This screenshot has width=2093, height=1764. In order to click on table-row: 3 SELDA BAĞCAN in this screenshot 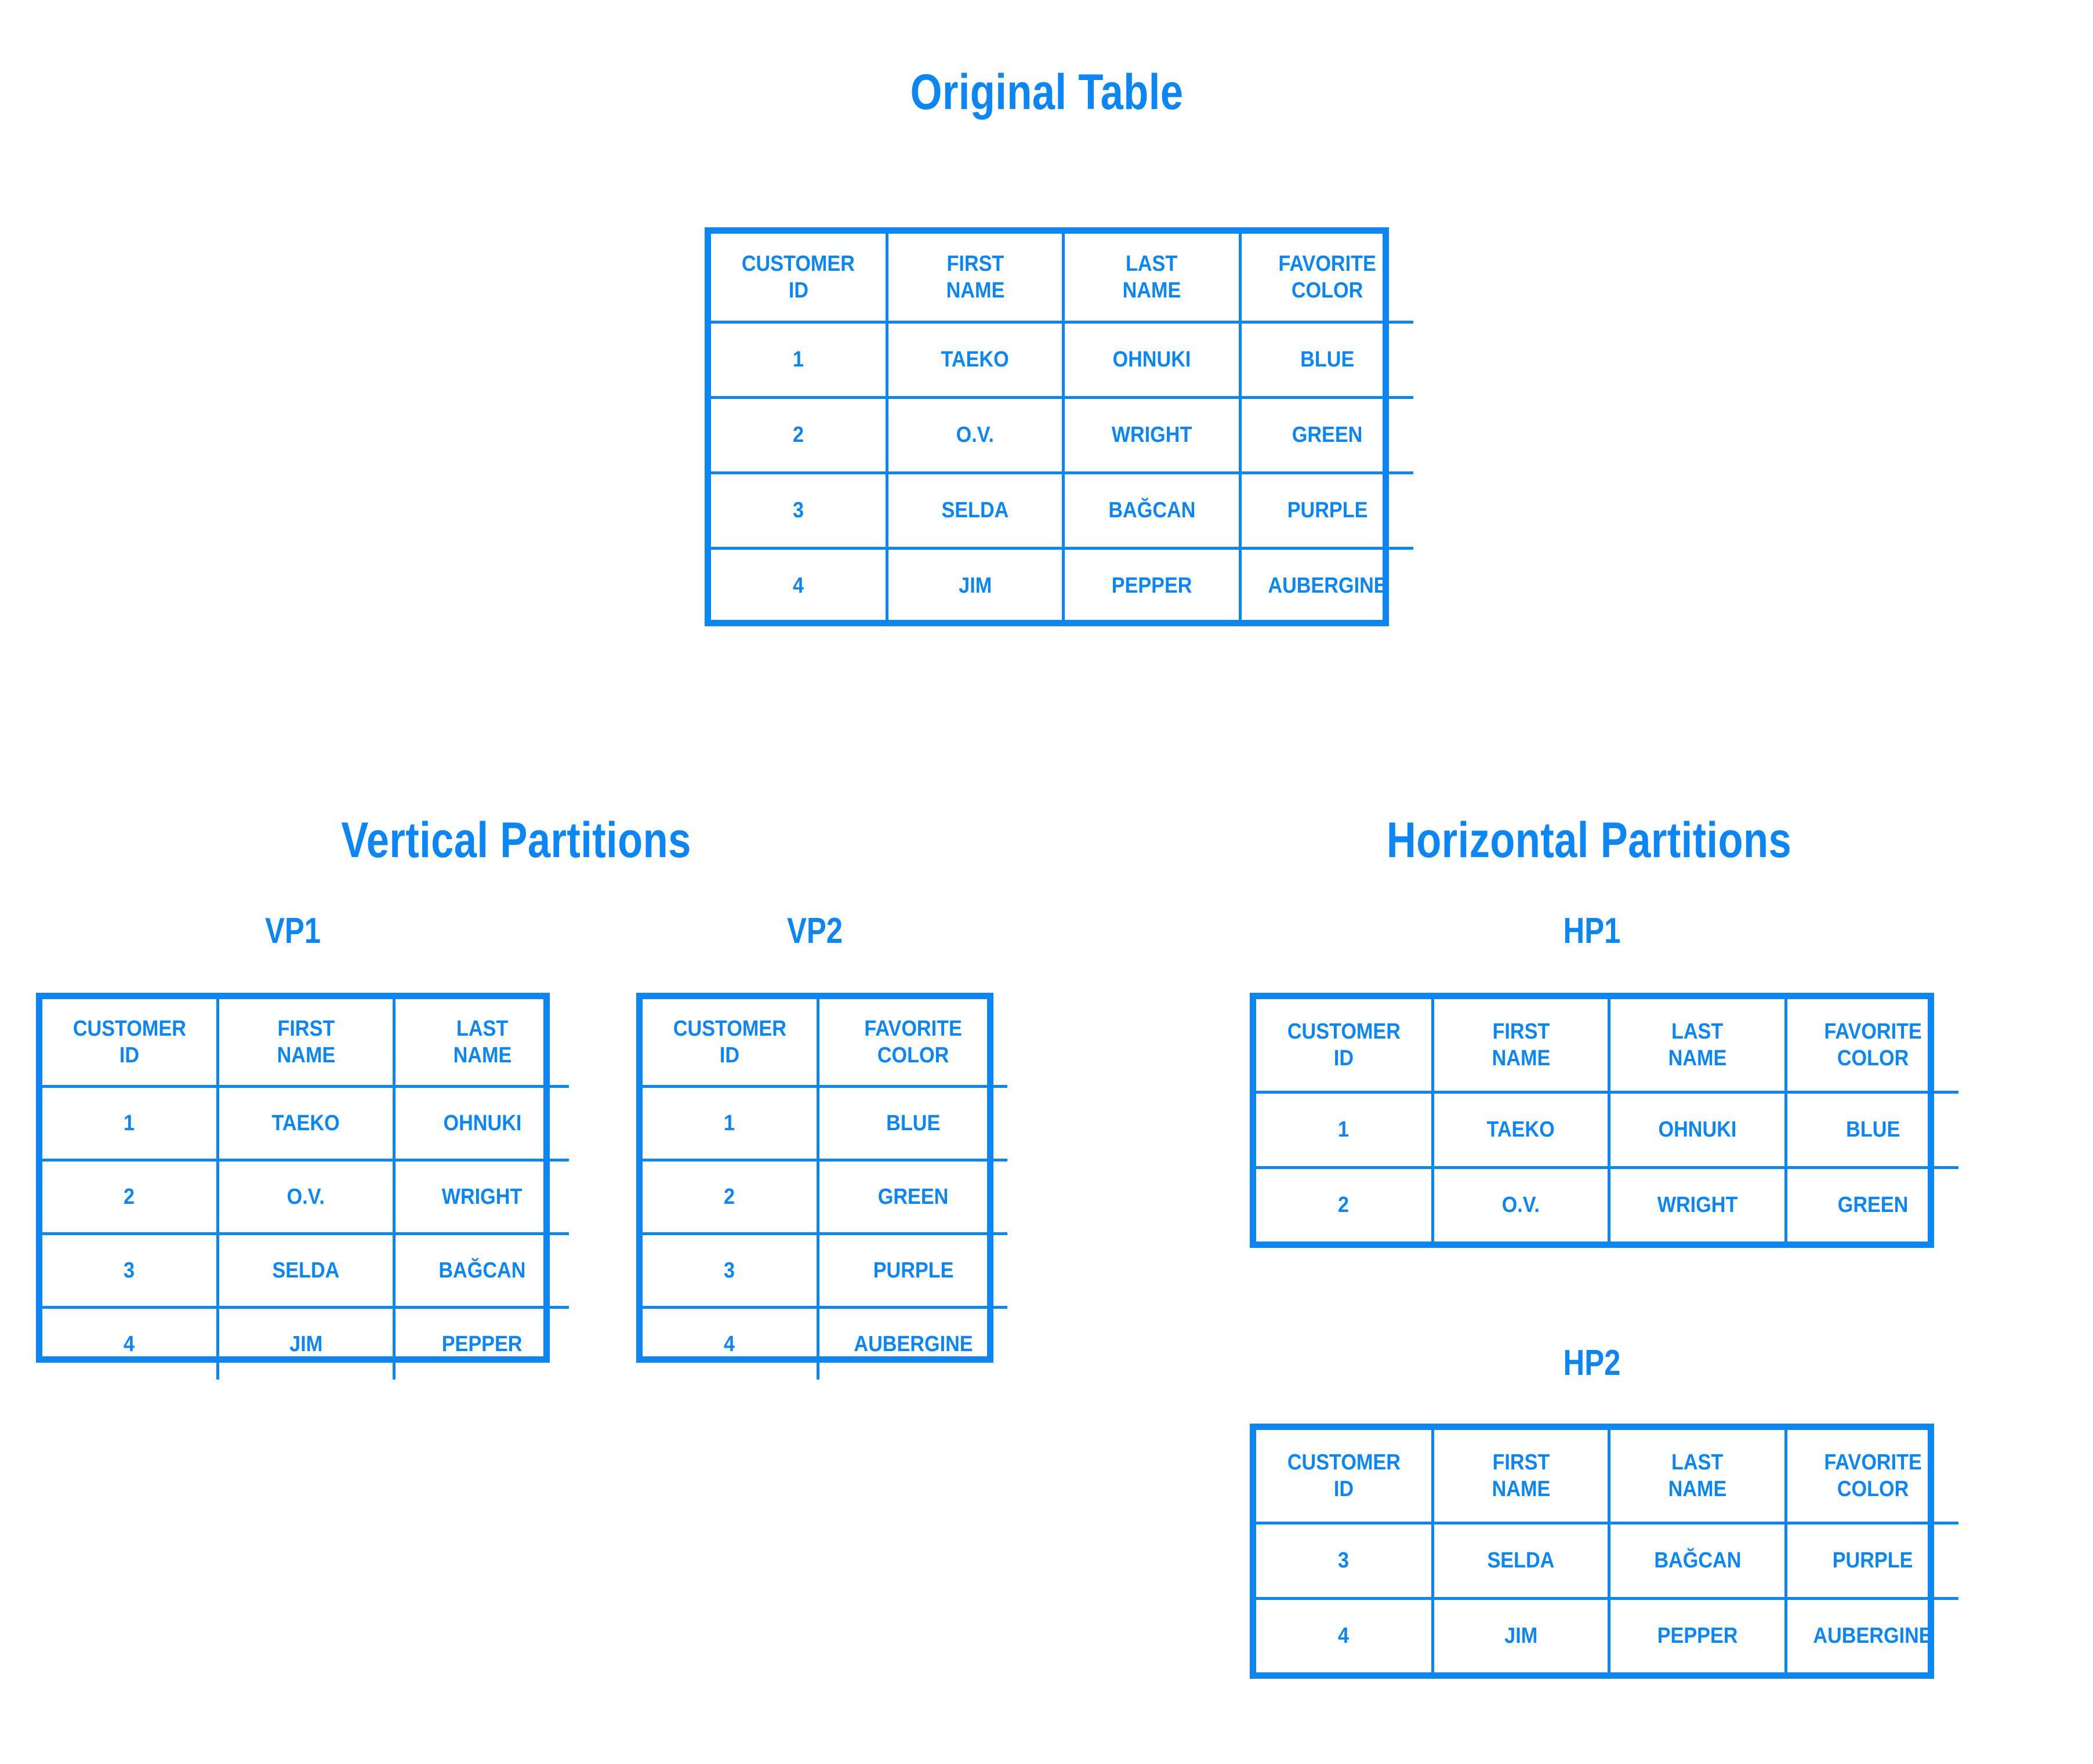, I will do `click(305, 1270)`.